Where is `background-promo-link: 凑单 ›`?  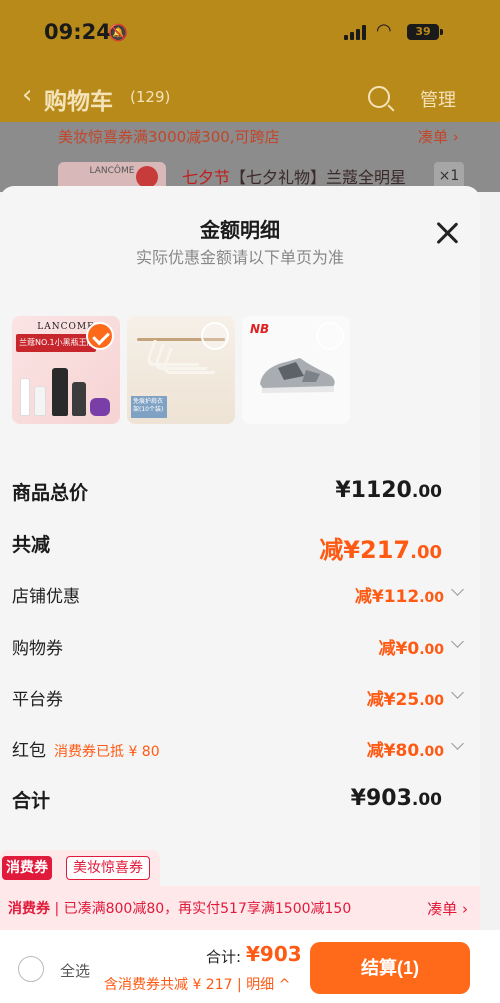 background-promo-link: 凑单 › is located at coordinates (438, 136).